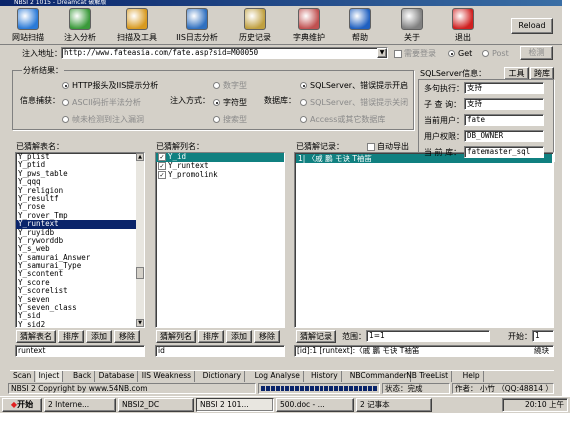 This screenshot has height=421, width=570. I want to click on record-output: [id]:1 [runtext]:〈戚 鵬 モ诀 T袖笛 繞玦, so click(424, 351).